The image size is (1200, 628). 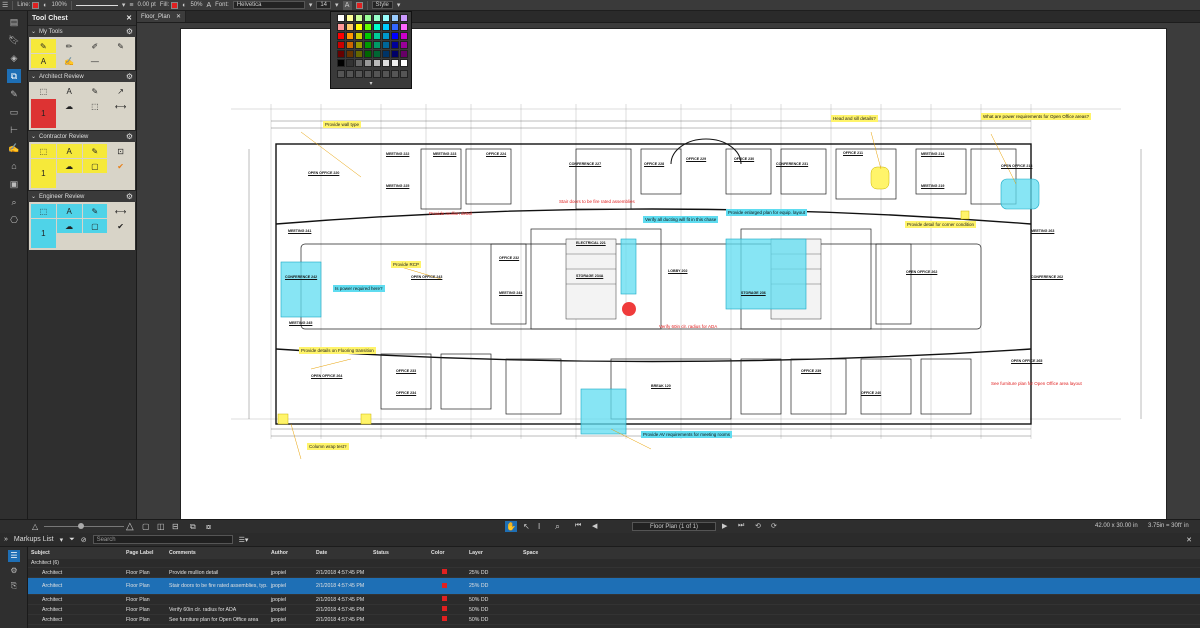 What do you see at coordinates (43, 46) in the screenshot?
I see `callout-tool-icon: ✎` at bounding box center [43, 46].